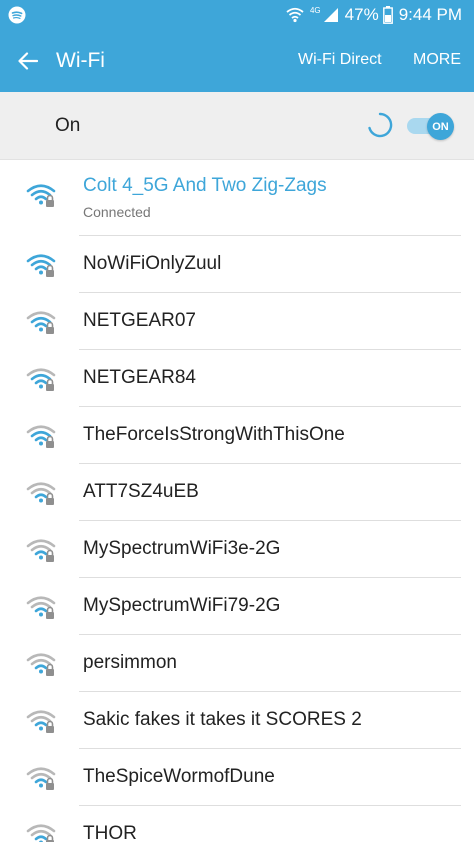 This screenshot has width=474, height=842. I want to click on network-name: TheForceIsStrongWithThisOne, so click(214, 434).